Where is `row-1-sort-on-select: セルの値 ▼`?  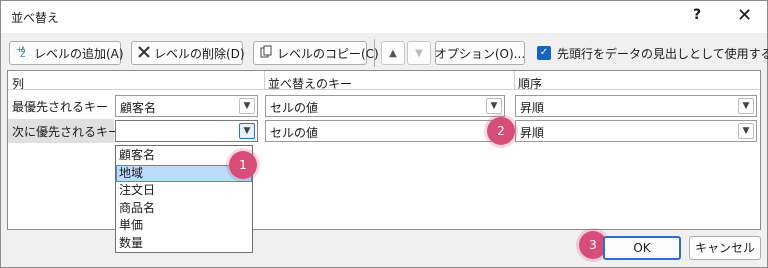 row-1-sort-on-select: セルの値 ▼ is located at coordinates (385, 106).